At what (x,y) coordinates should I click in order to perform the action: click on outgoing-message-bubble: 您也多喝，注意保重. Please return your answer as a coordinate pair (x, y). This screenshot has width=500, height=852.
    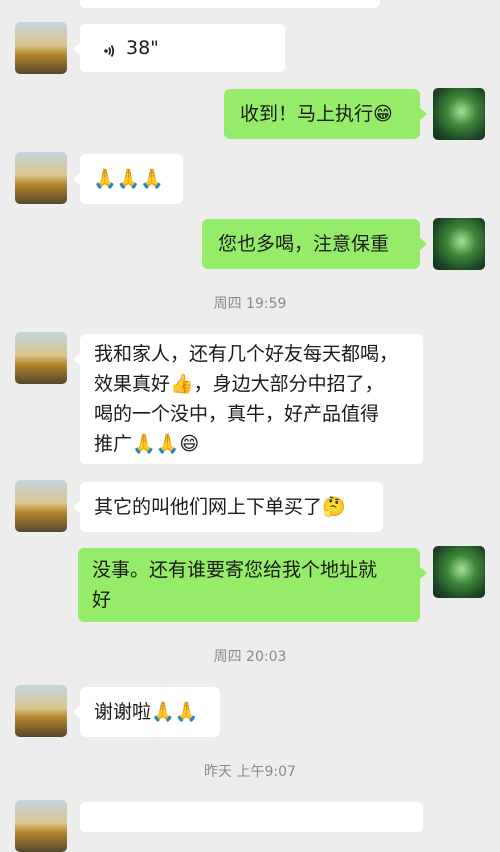
    Looking at the image, I should click on (314, 244).